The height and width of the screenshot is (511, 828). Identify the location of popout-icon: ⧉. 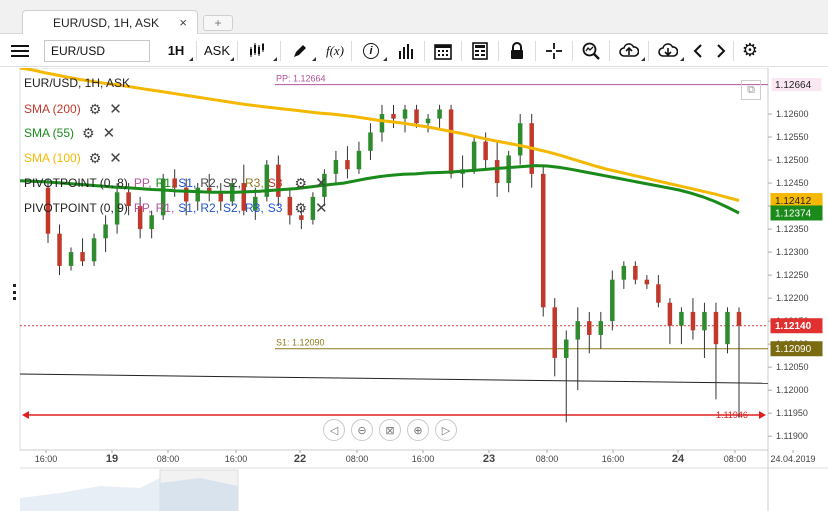
(751, 90).